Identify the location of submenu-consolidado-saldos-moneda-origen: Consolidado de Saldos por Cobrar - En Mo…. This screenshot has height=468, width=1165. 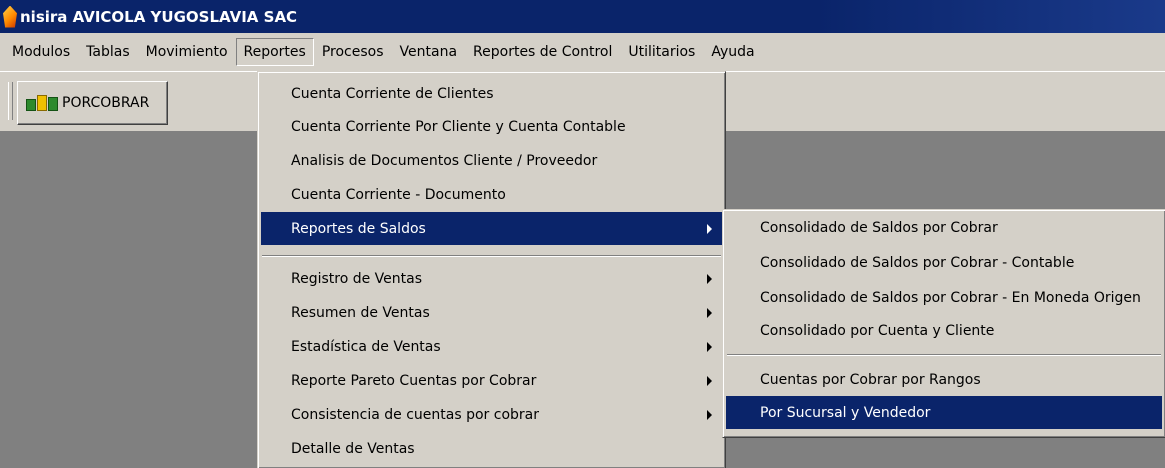
(944, 297).